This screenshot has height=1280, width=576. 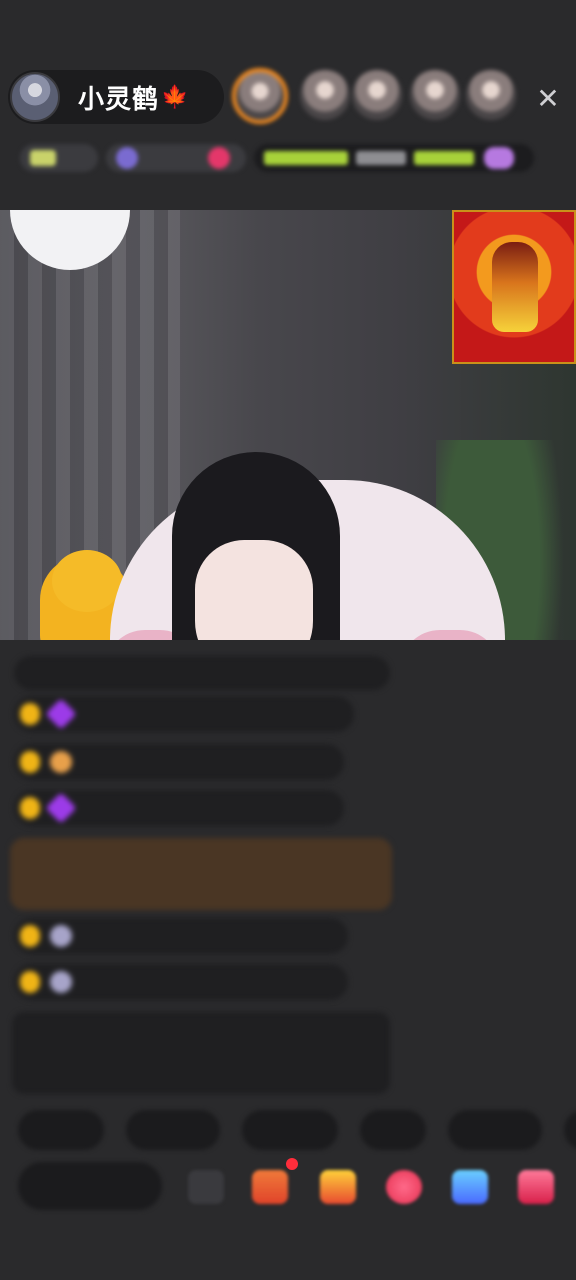 I want to click on audience-tag, so click(x=176, y=158).